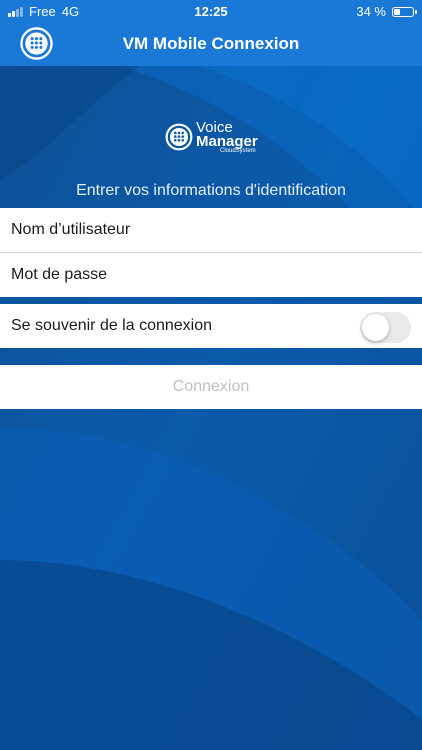  What do you see at coordinates (375, 327) in the screenshot?
I see `toggle-knob` at bounding box center [375, 327].